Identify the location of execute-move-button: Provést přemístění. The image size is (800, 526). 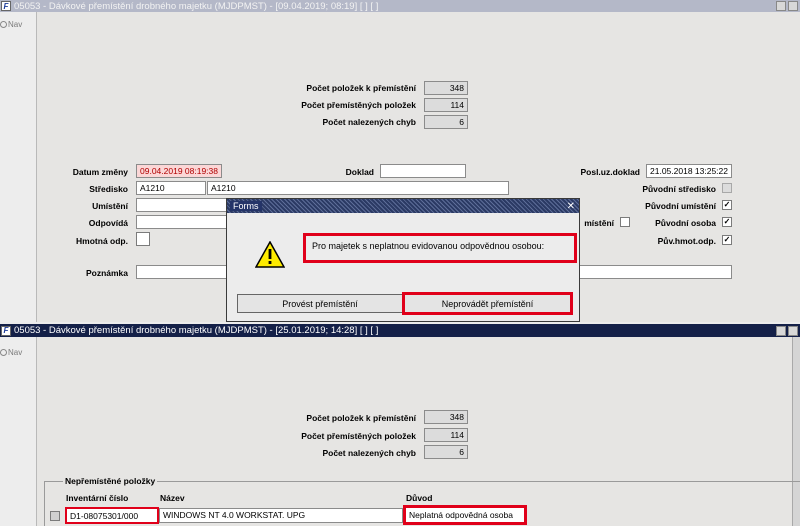
(320, 303).